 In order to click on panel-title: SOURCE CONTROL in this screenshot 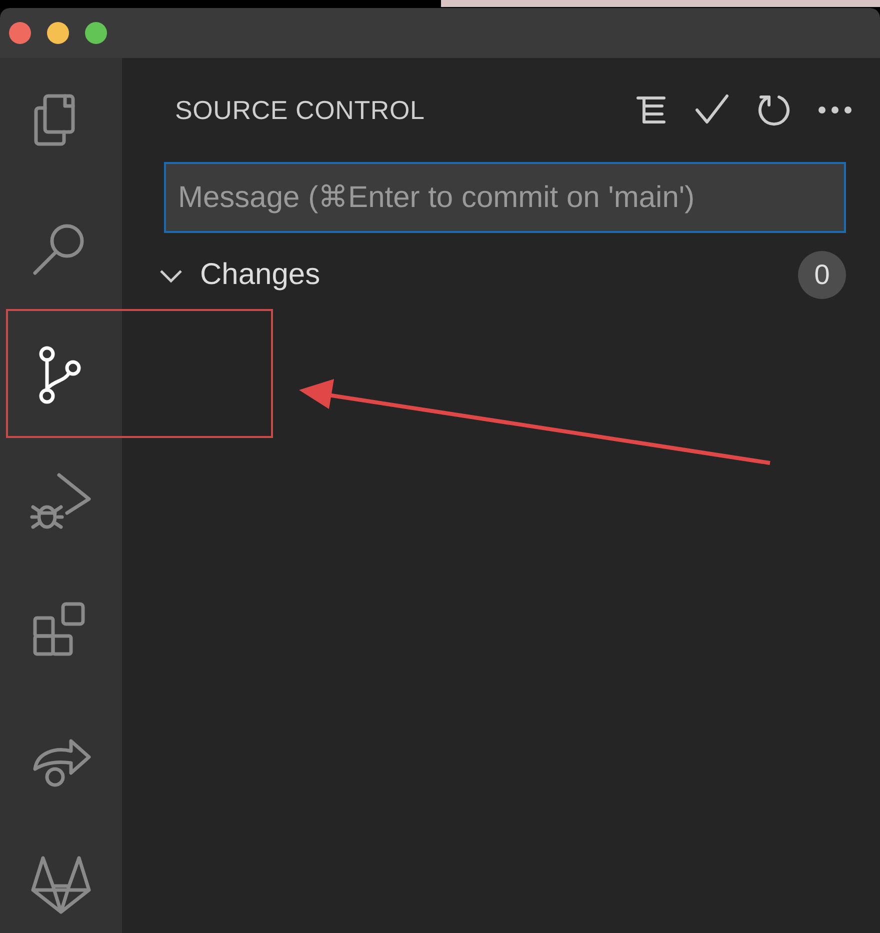, I will do `click(300, 110)`.